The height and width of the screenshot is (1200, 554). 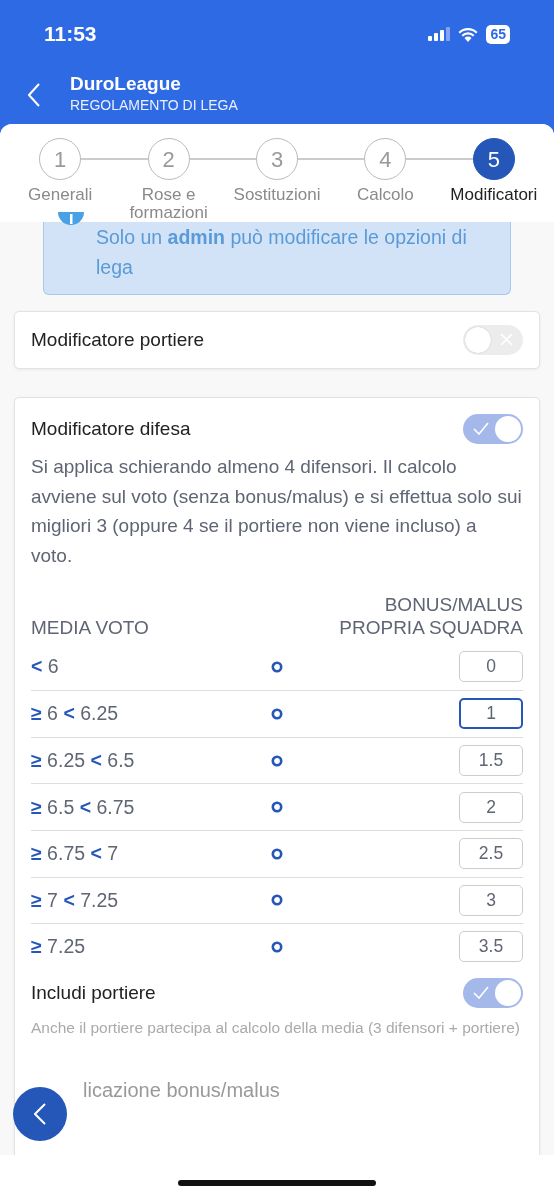 What do you see at coordinates (168, 204) in the screenshot?
I see `step-label: Rose e formazioni` at bounding box center [168, 204].